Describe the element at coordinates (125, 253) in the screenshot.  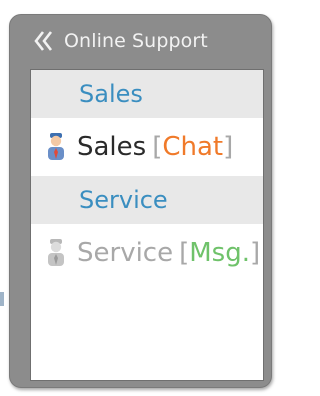
I see `agent-name: Service` at that location.